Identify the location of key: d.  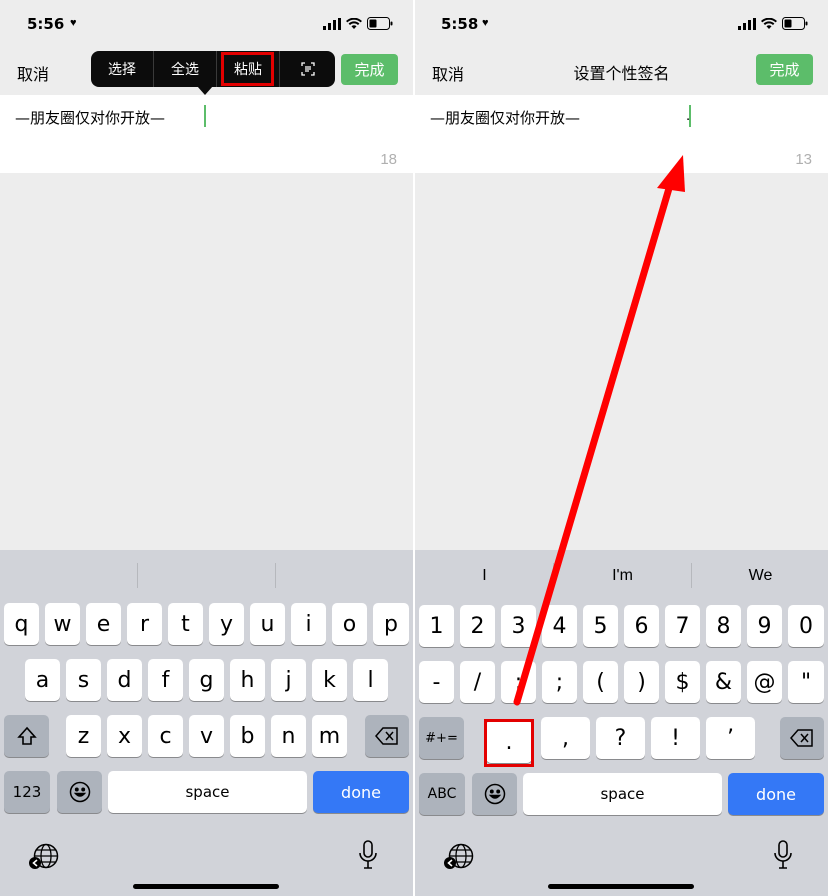
(124, 680).